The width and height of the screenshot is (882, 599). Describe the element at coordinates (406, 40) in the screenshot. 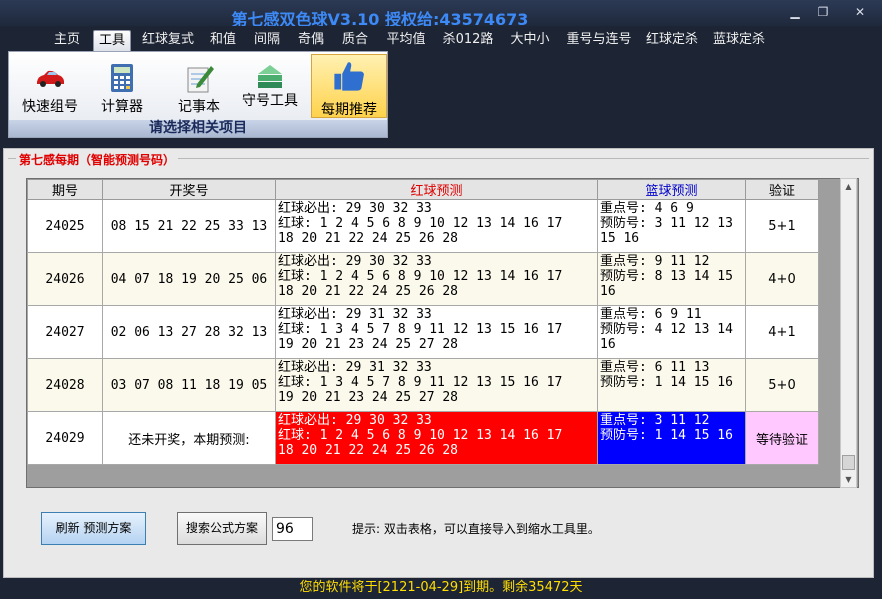

I see `tab-average: 平均值` at that location.